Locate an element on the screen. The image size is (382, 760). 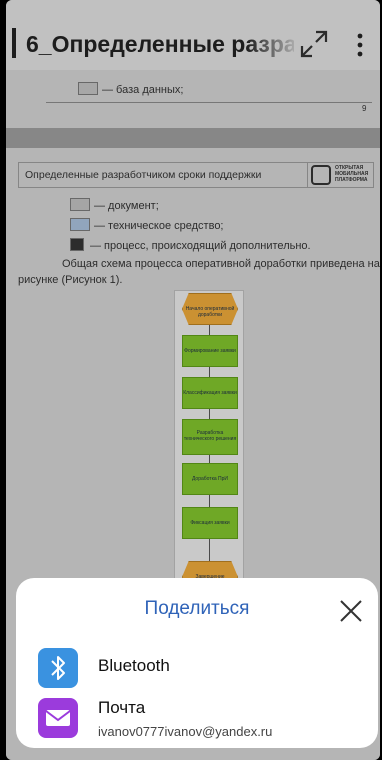
share-option-mail: Почта ivanov0777ivanov@yandex.ru is located at coordinates (197, 719).